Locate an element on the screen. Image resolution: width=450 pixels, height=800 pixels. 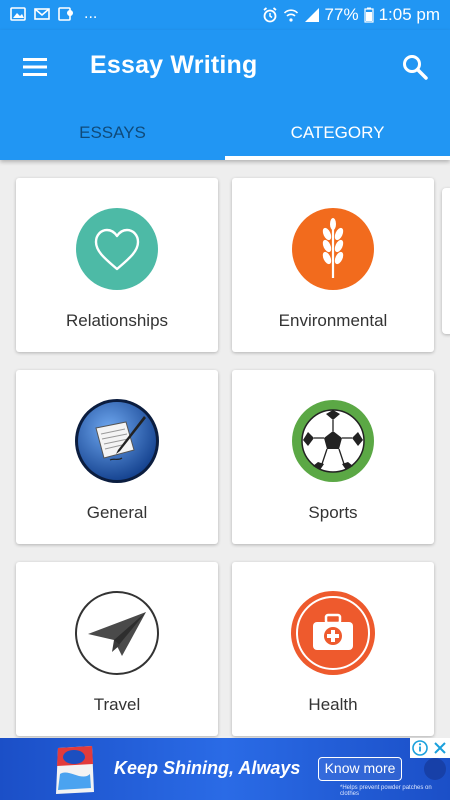
category-card-sports: Sports is located at coordinates (333, 457).